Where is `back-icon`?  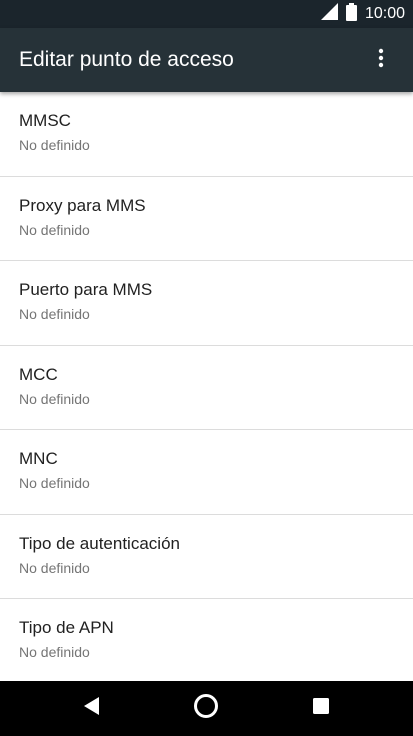
back-icon is located at coordinates (92, 708).